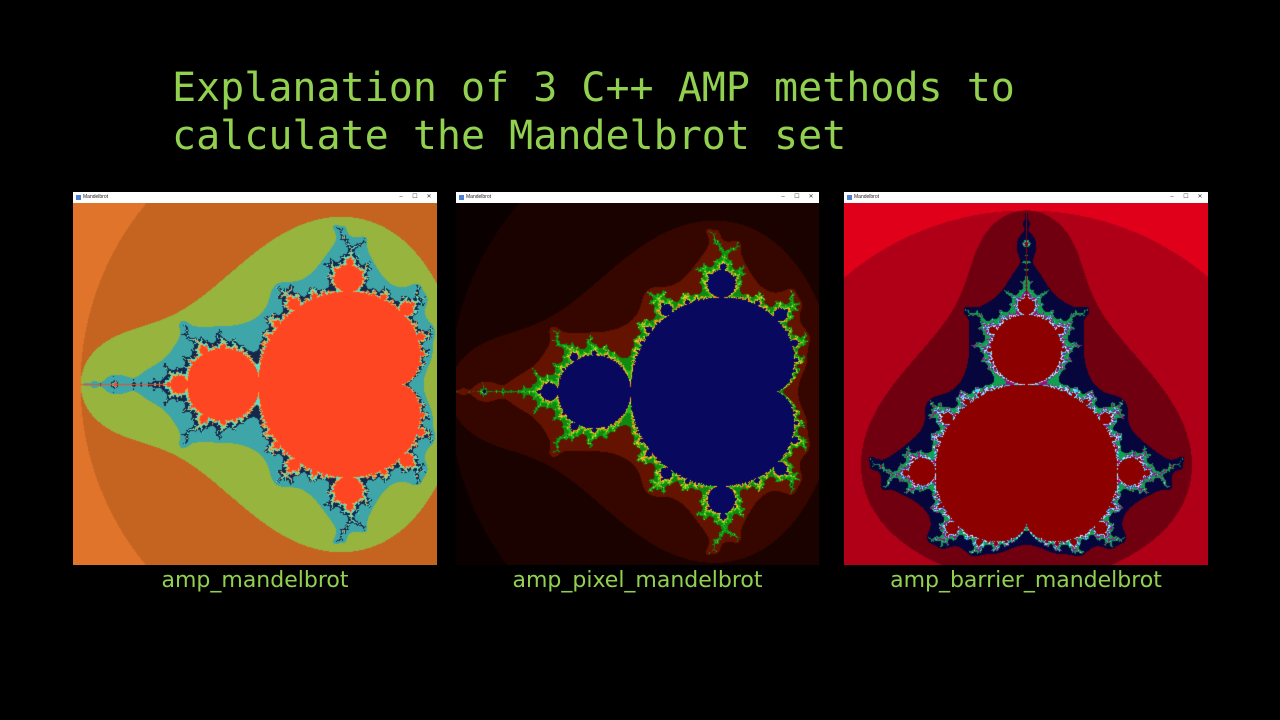 Image resolution: width=1280 pixels, height=720 pixels. I want to click on mandelbrot-window-amp-barrier: Mandelbrot – ☐ ✕, so click(1026, 378).